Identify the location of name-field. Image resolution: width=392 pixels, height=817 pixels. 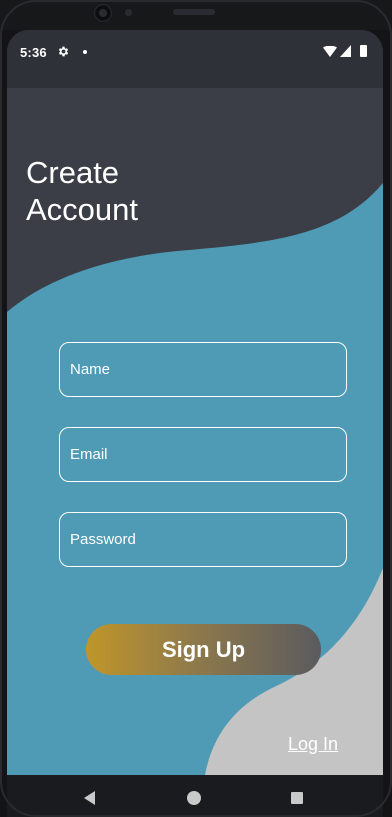
(203, 369).